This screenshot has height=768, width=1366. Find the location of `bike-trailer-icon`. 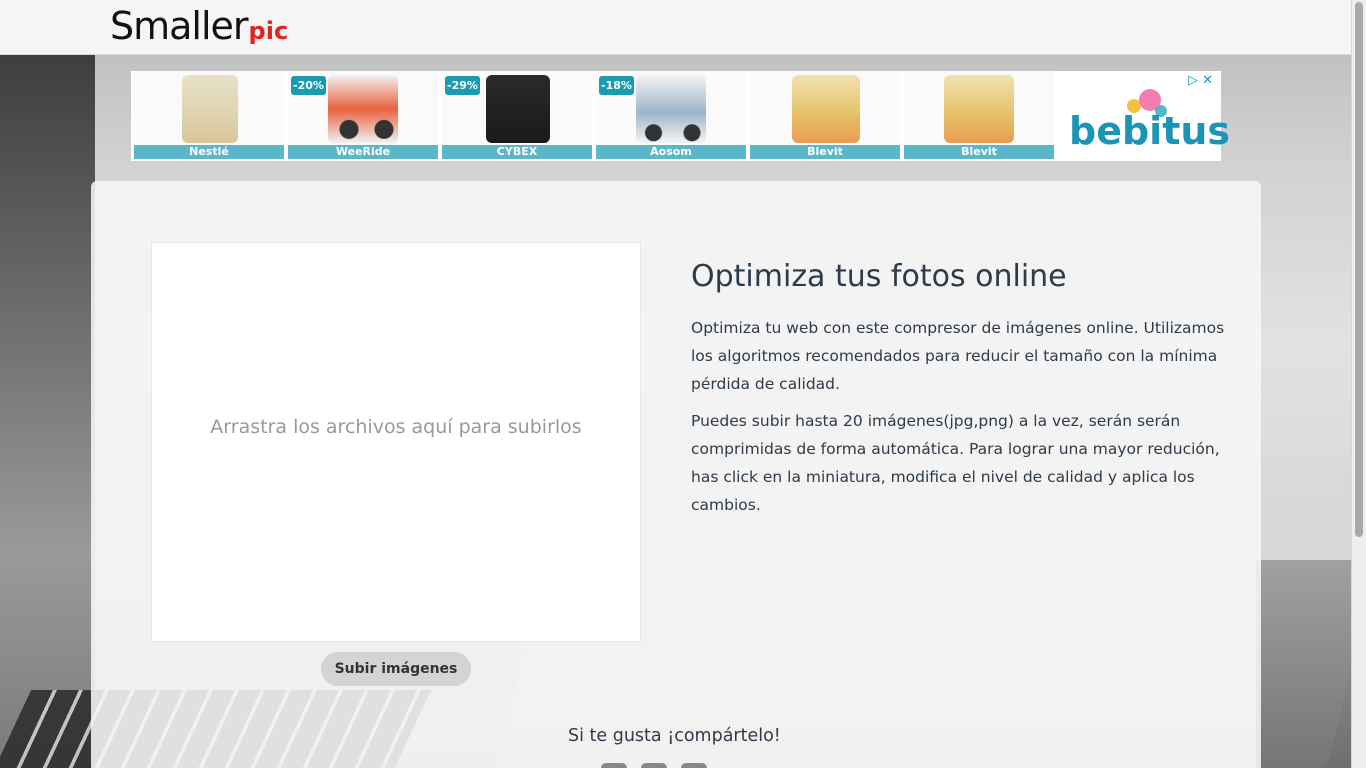

bike-trailer-icon is located at coordinates (363, 109).